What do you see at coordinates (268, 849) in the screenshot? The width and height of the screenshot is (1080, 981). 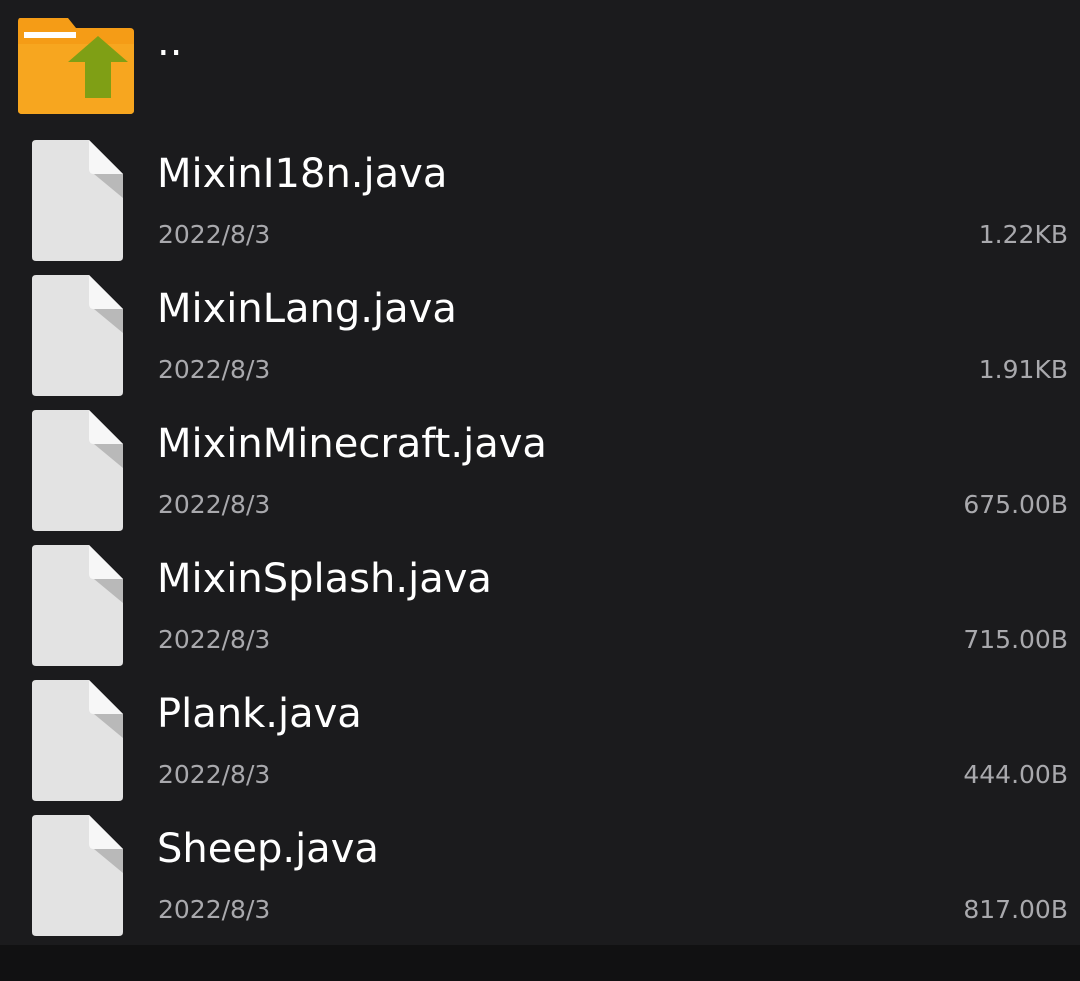 I see `file-name: Sheep.java` at bounding box center [268, 849].